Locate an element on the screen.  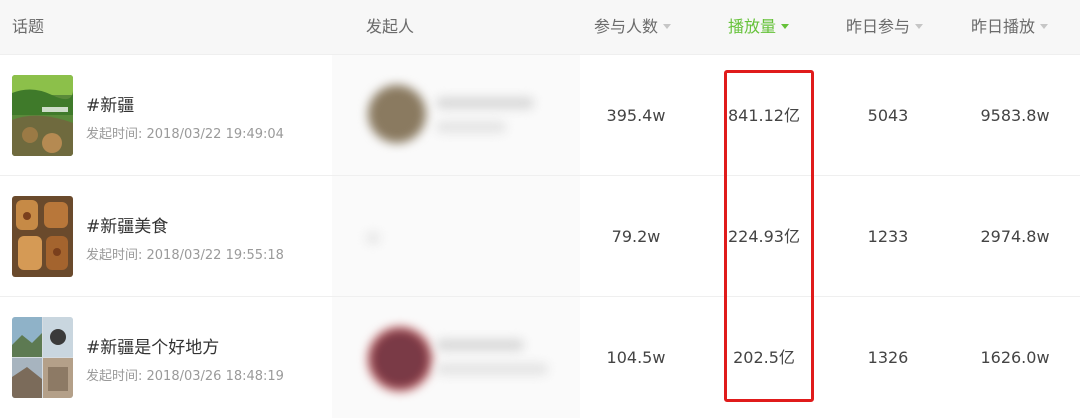
topic-created-time: 发起时间: 2018/03/22 19:49:04 is located at coordinates (185, 134).